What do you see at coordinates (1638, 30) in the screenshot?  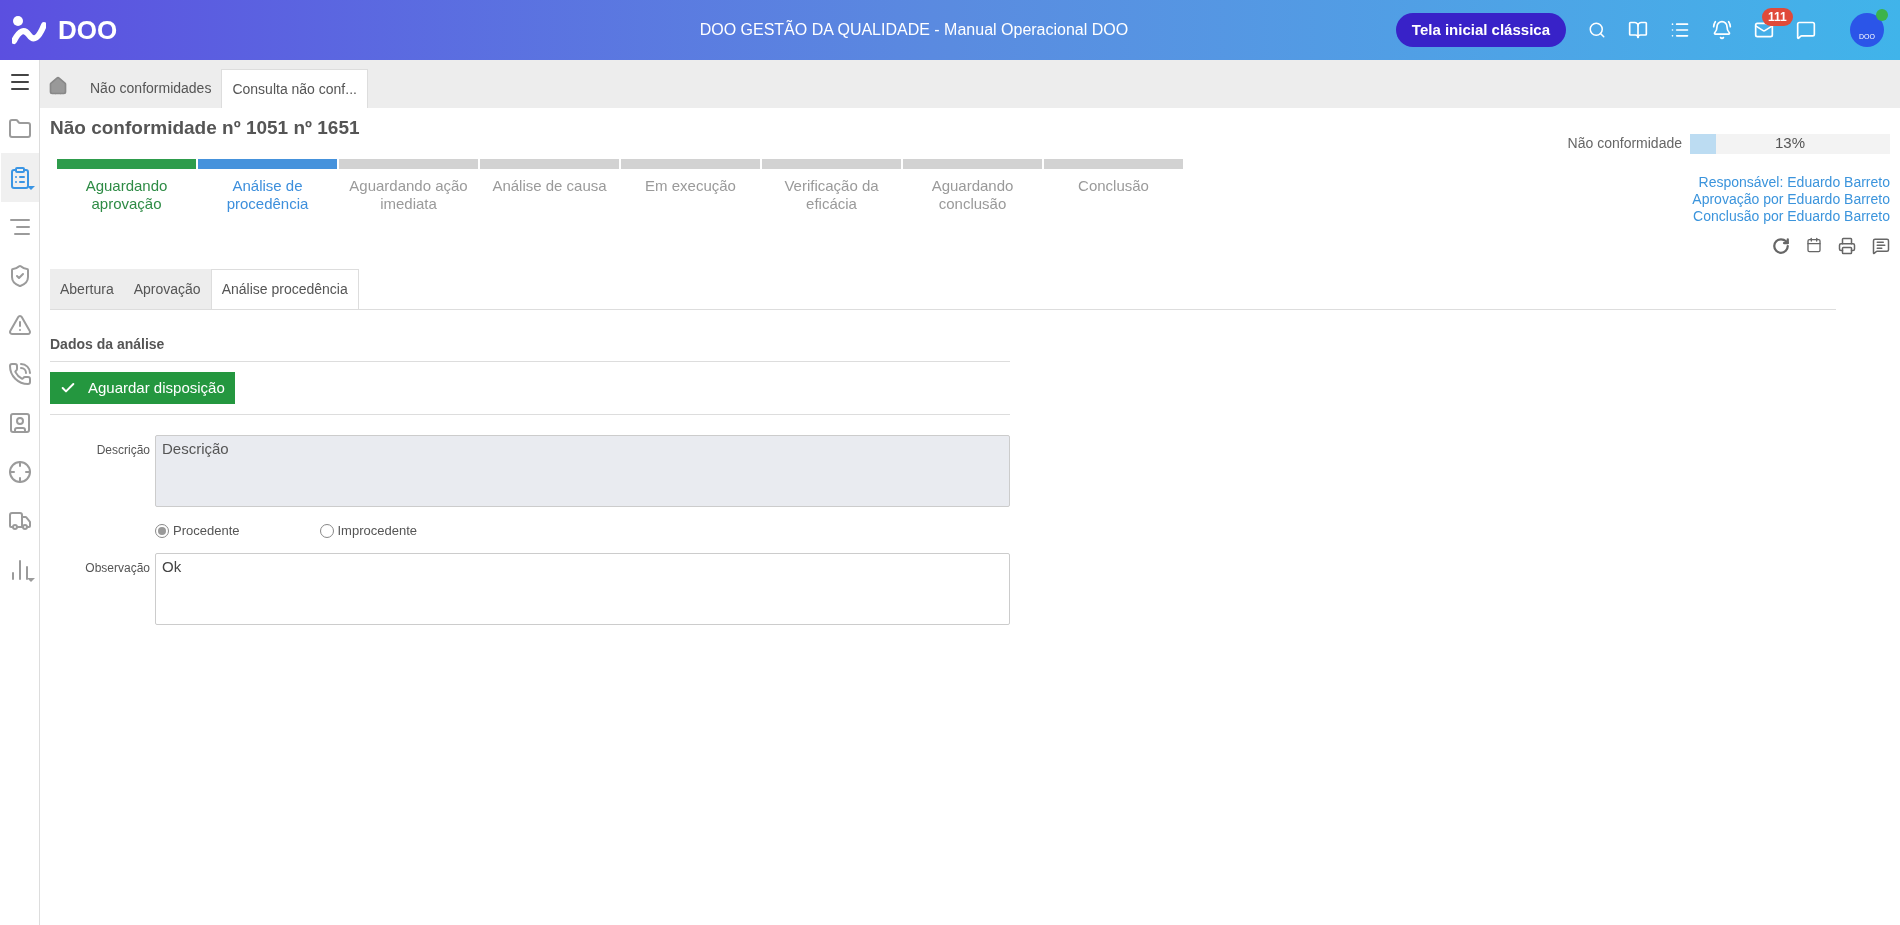 I see `book-icon` at bounding box center [1638, 30].